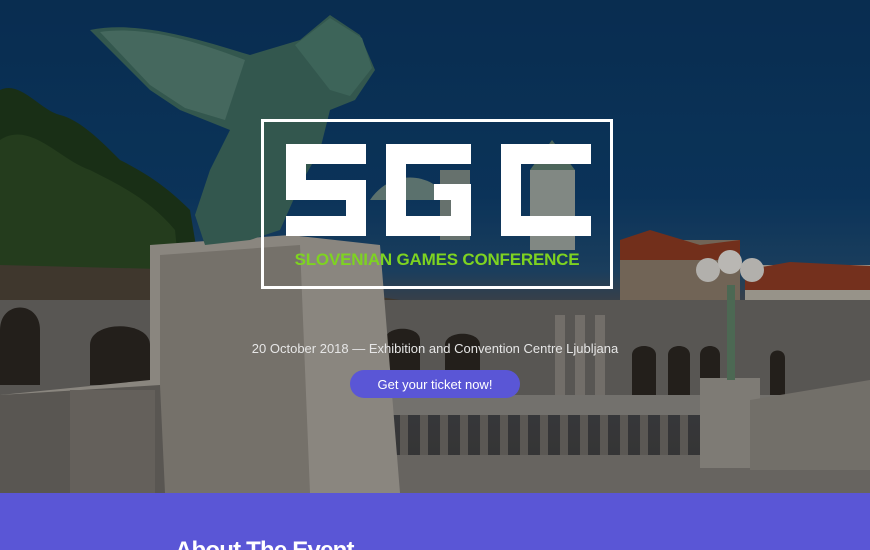  Describe the element at coordinates (438, 190) in the screenshot. I see `logo-letters` at that location.